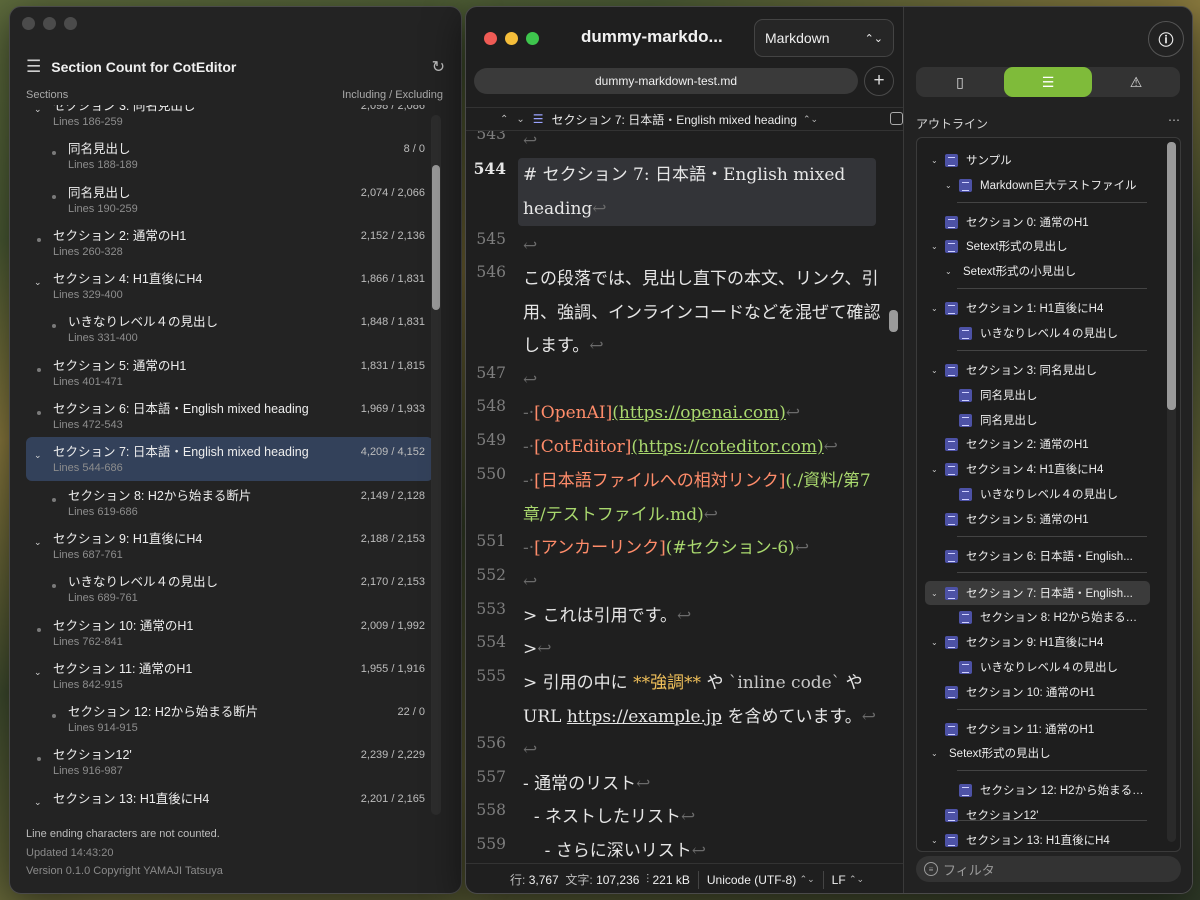 This screenshot has height=900, width=1200. What do you see at coordinates (1037, 815) in the screenshot?
I see `outline-item: セクション12'` at bounding box center [1037, 815].